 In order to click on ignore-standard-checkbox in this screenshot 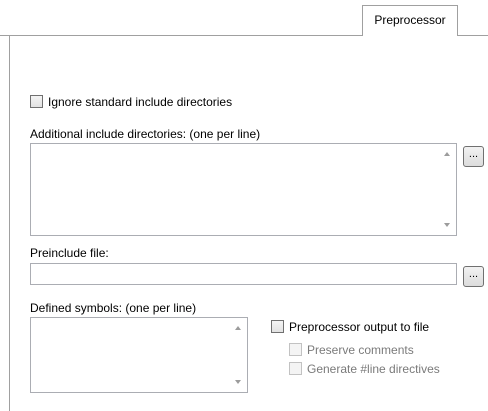, I will do `click(36, 101)`.